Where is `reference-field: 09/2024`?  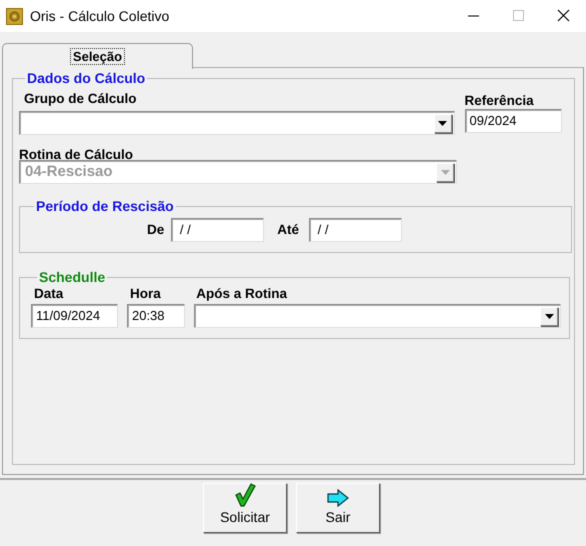 reference-field: 09/2024 is located at coordinates (513, 121).